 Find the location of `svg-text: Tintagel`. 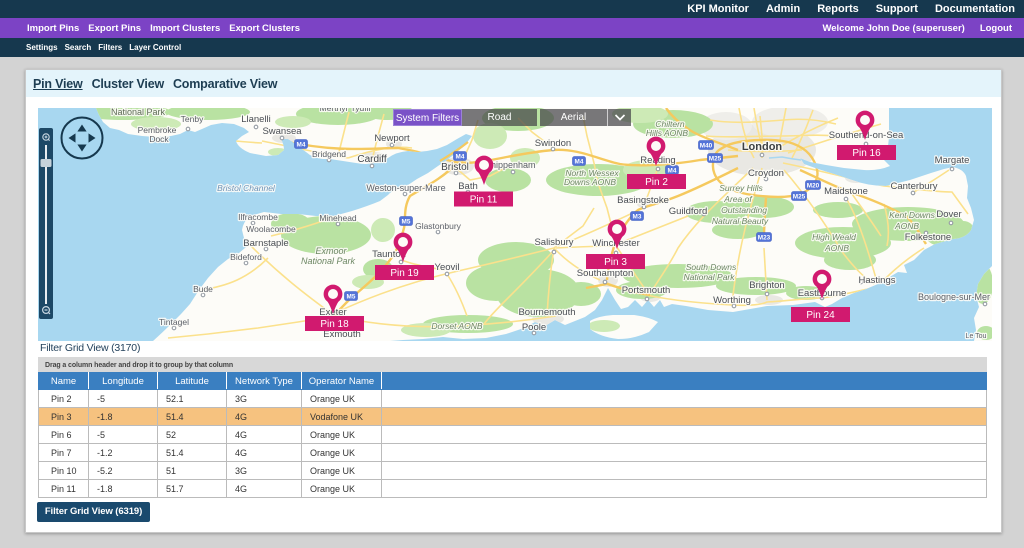

svg-text: Tintagel is located at coordinates (174, 322).